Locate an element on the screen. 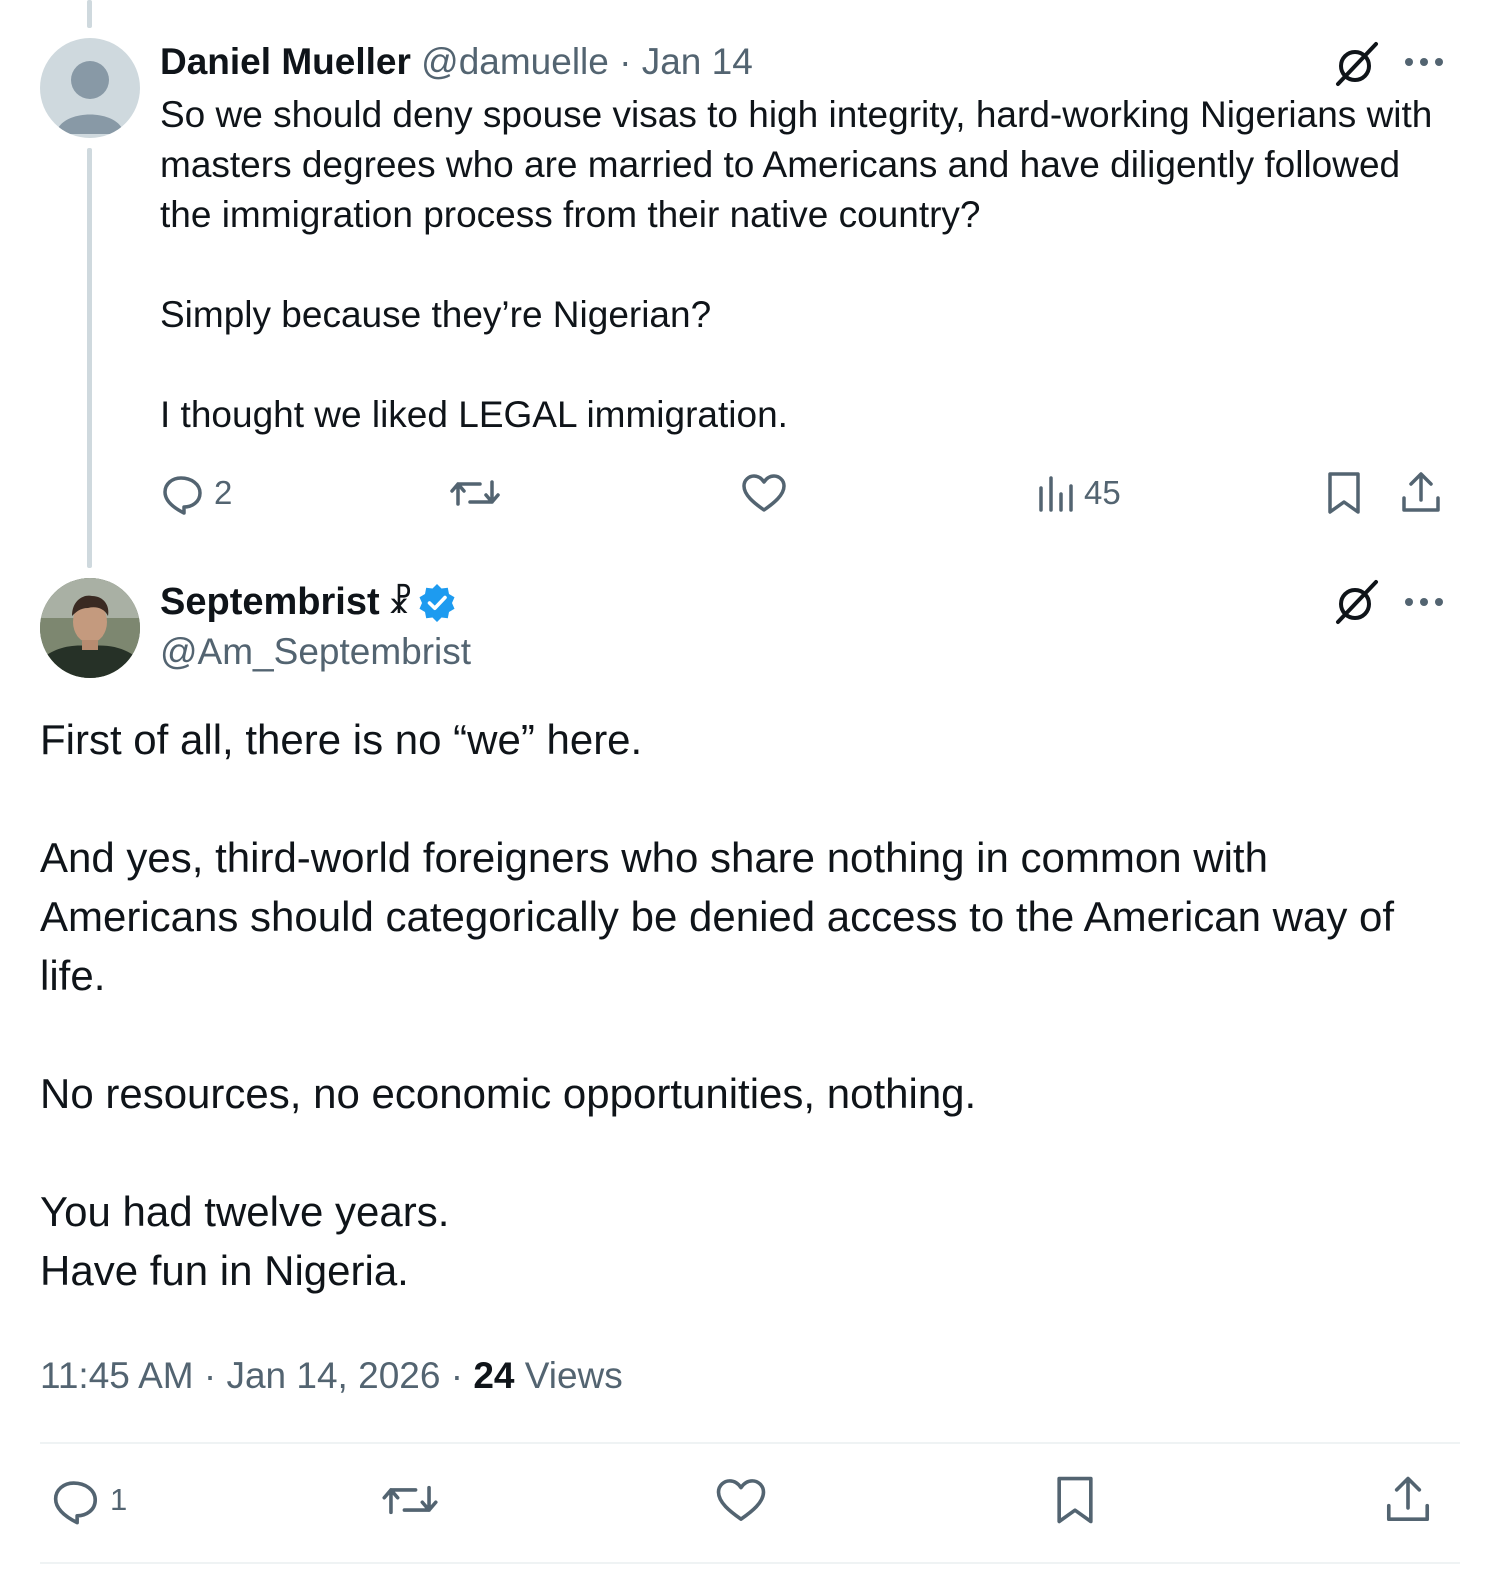 The height and width of the screenshot is (1578, 1500). views-count: 24 is located at coordinates (494, 1375).